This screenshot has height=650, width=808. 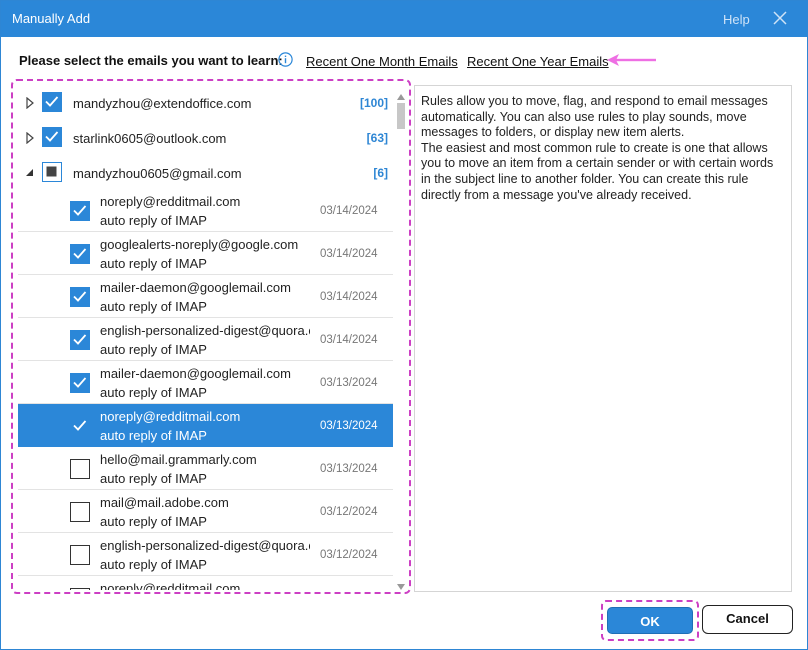 I want to click on email-sender: hello@mail.grammarly.com, so click(x=178, y=459).